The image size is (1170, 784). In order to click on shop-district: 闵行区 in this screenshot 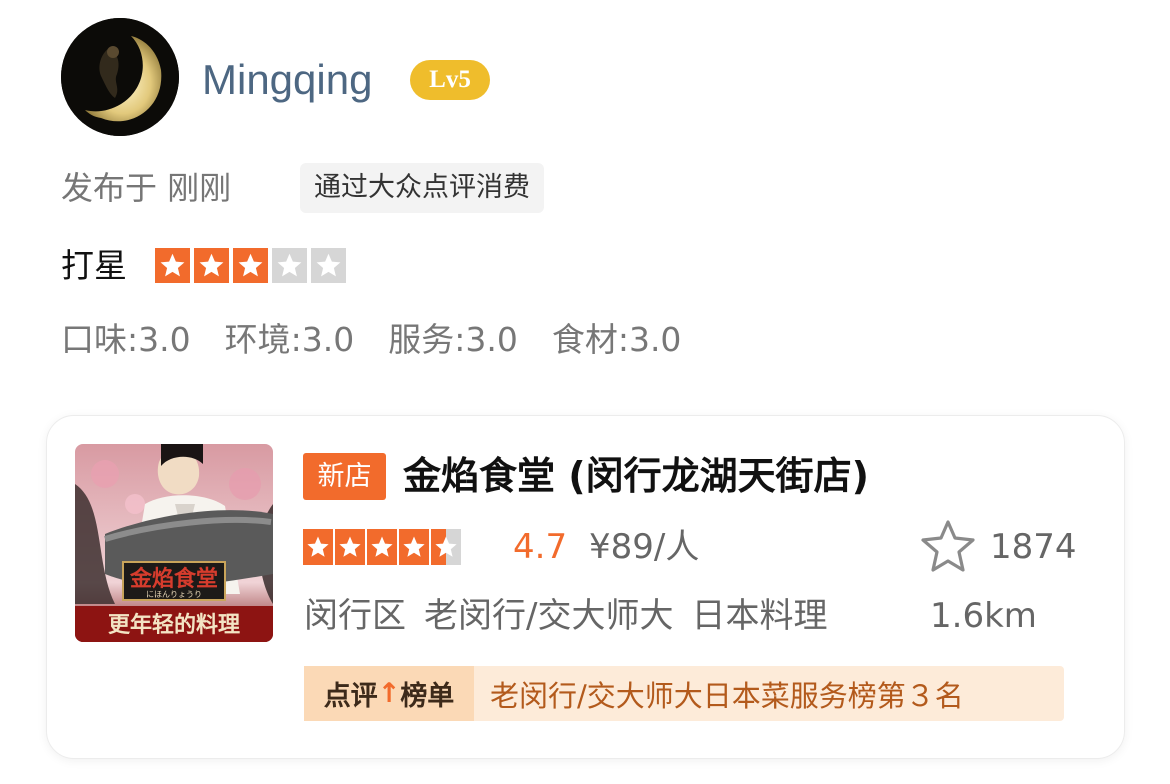, I will do `click(355, 616)`.